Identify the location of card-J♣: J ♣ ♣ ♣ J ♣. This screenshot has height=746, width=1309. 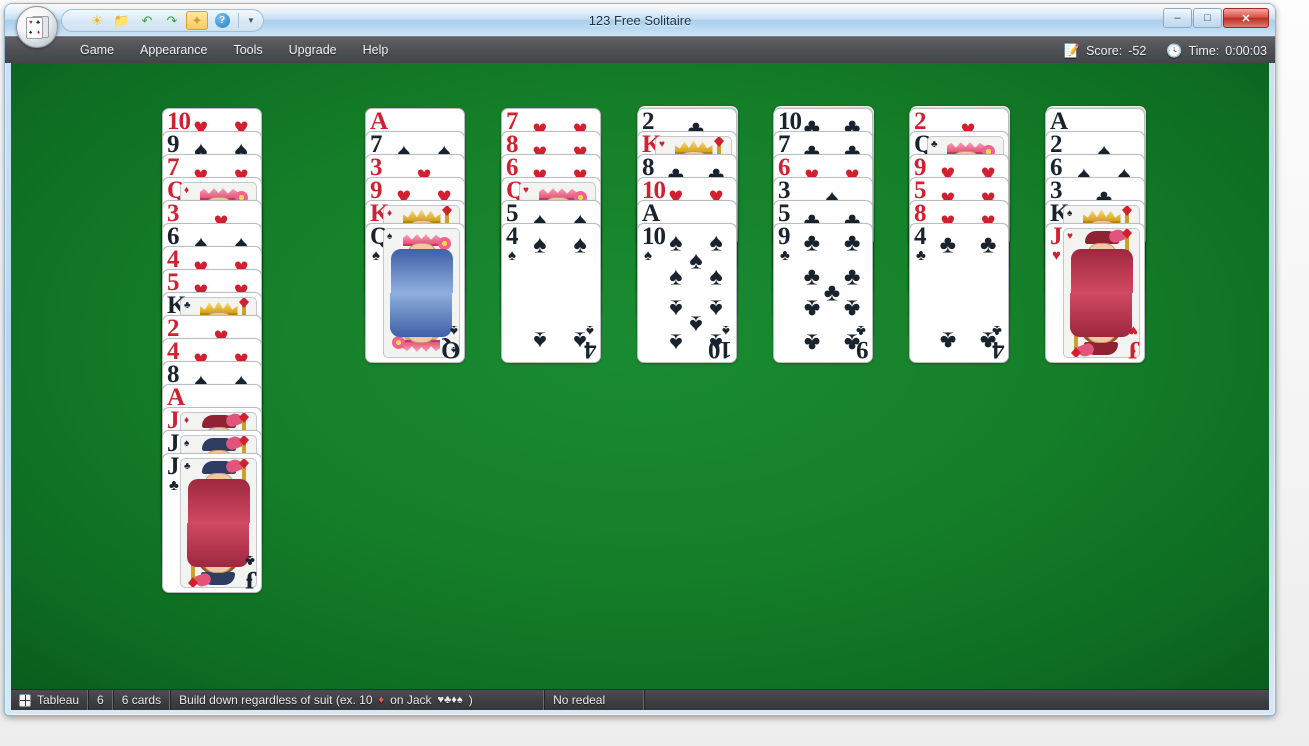
(212, 523).